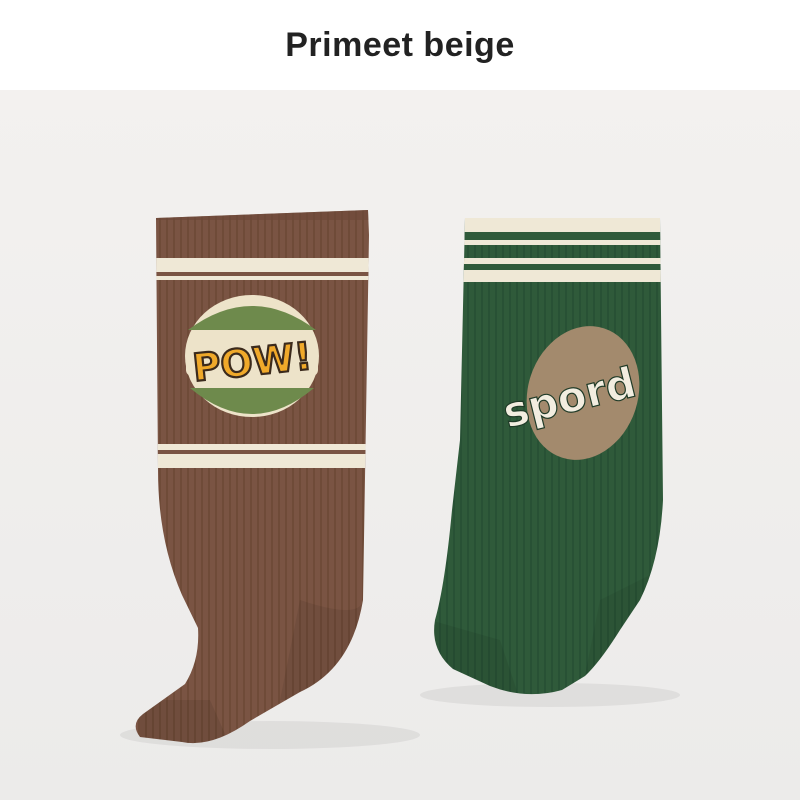 The height and width of the screenshot is (800, 800). I want to click on brown-sock-upper-stripe, so click(254, 265).